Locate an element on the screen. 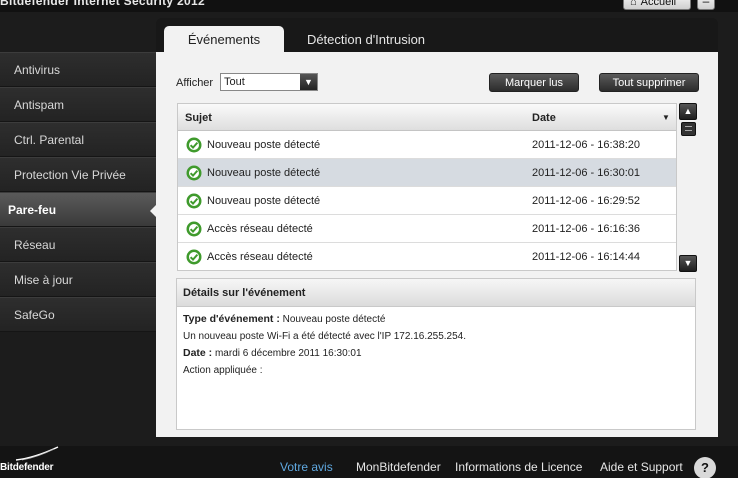 Image resolution: width=738 pixels, height=478 pixels. sidebar-item-label: Antispam is located at coordinates (39, 104).